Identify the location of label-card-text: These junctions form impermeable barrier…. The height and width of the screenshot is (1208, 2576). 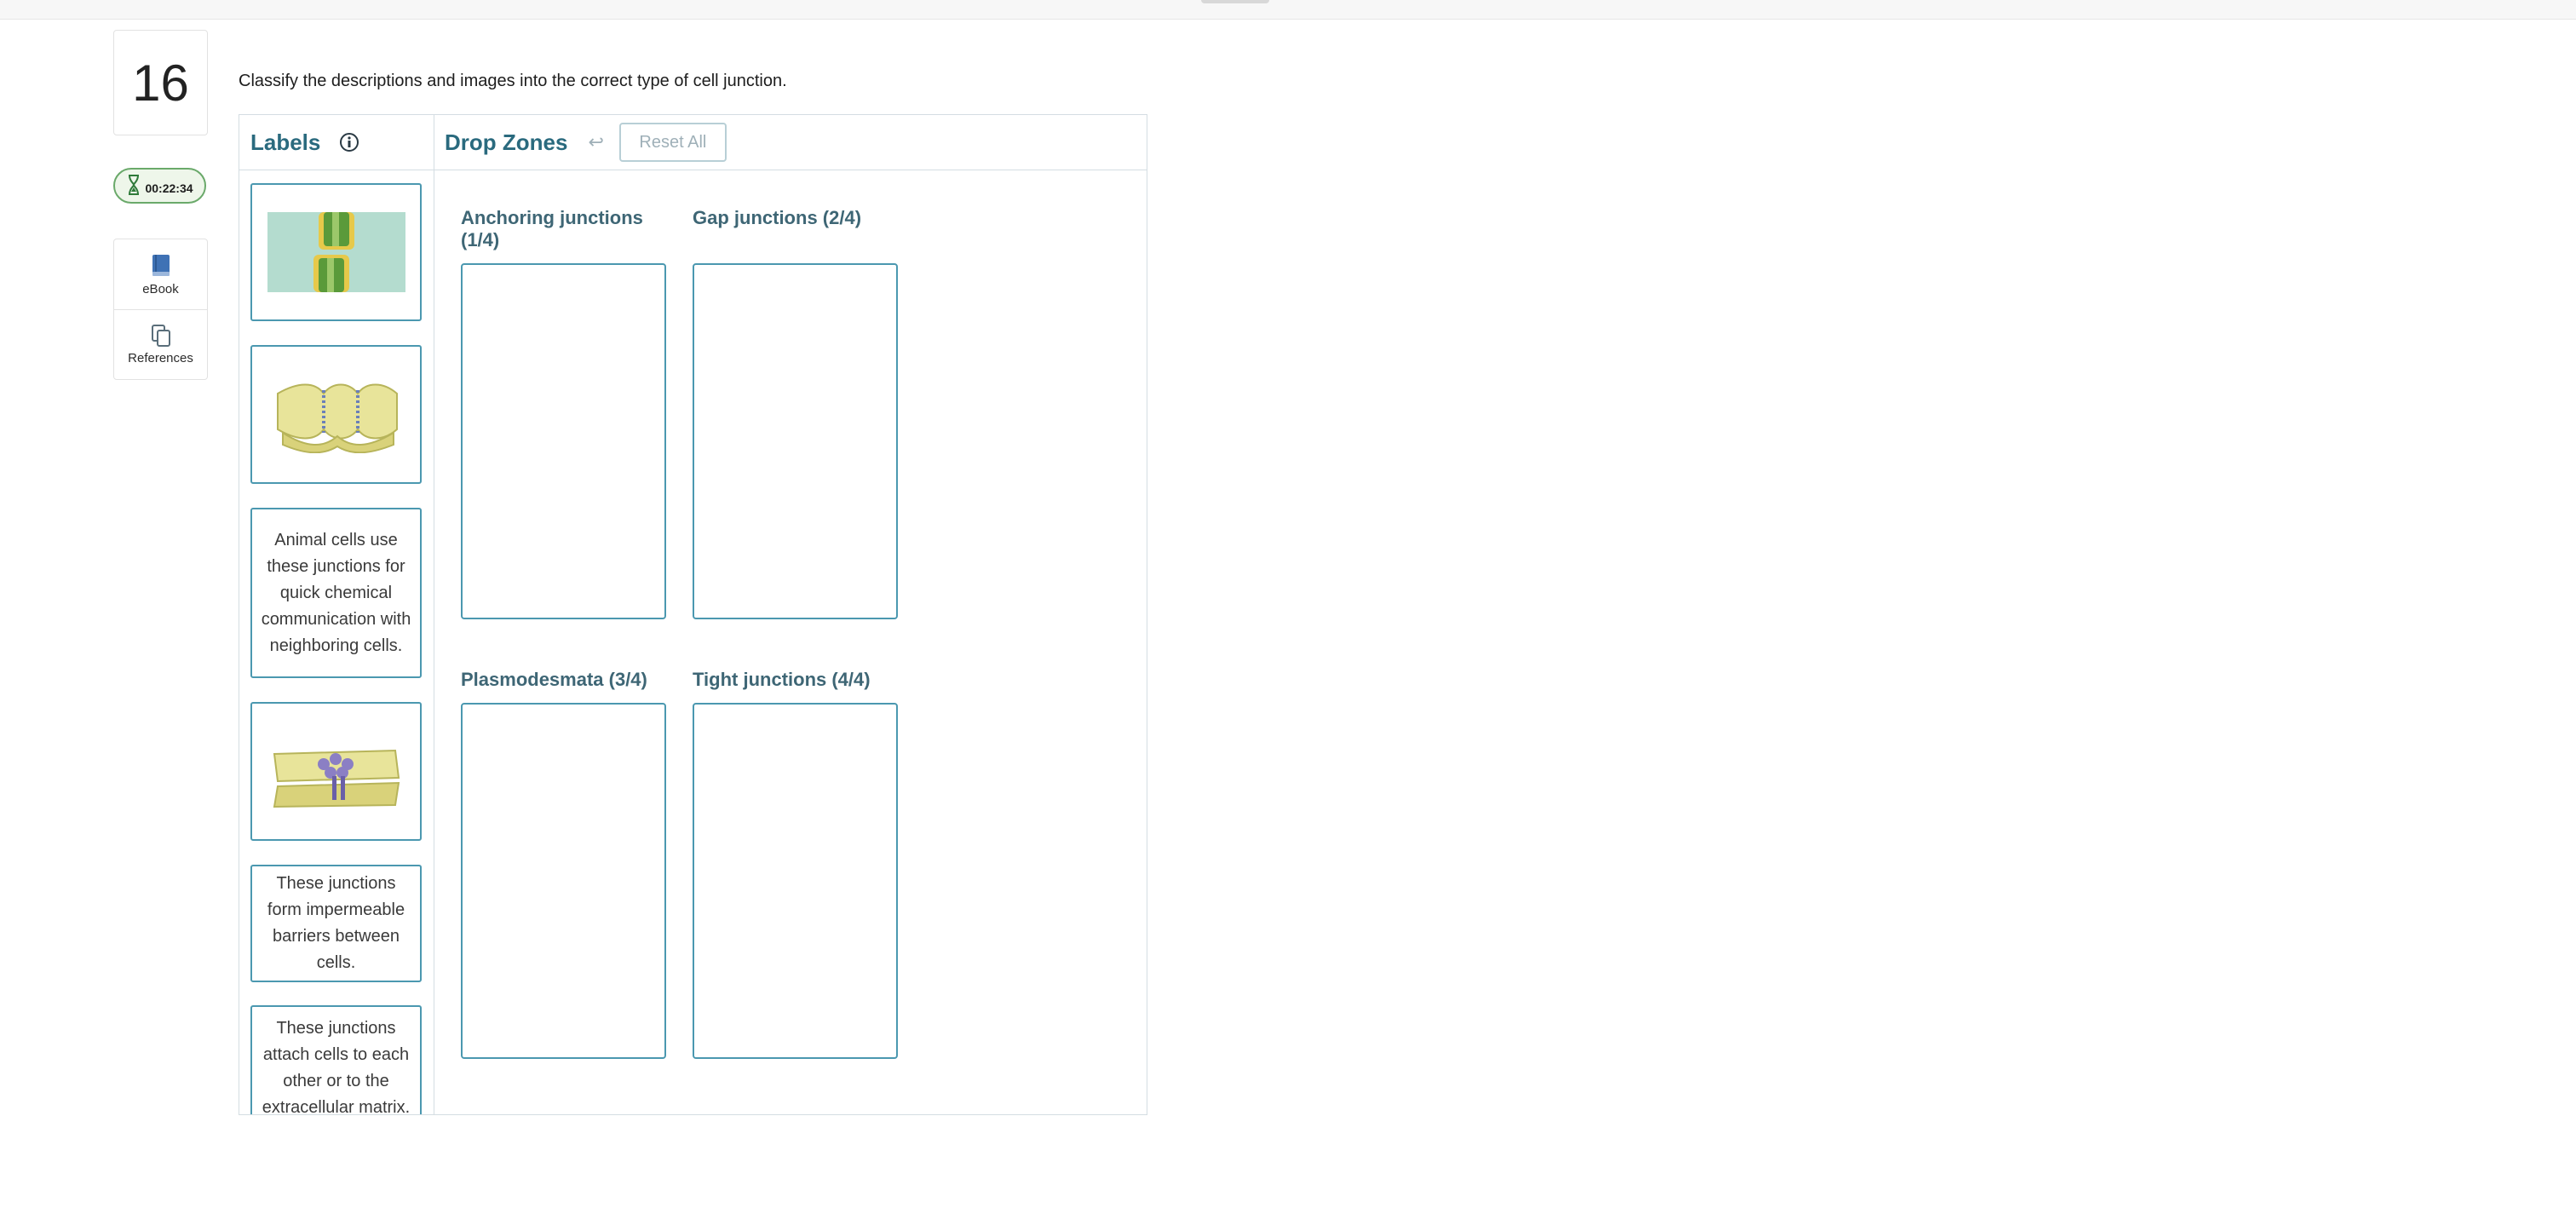
(336, 923).